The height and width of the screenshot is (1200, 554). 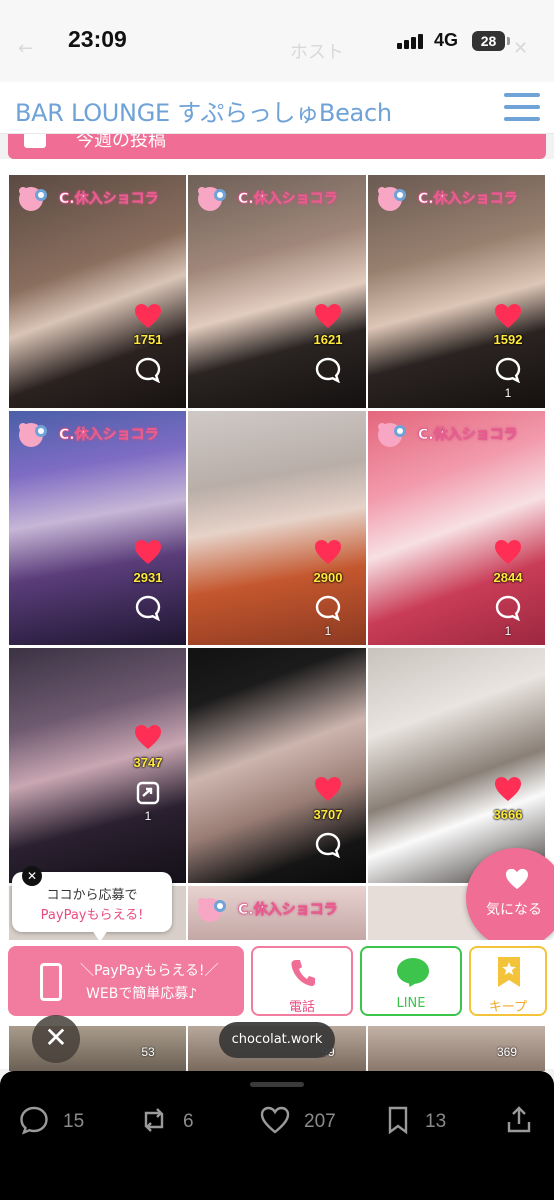 What do you see at coordinates (97, 765) in the screenshot?
I see `post-tile: 3747 1` at bounding box center [97, 765].